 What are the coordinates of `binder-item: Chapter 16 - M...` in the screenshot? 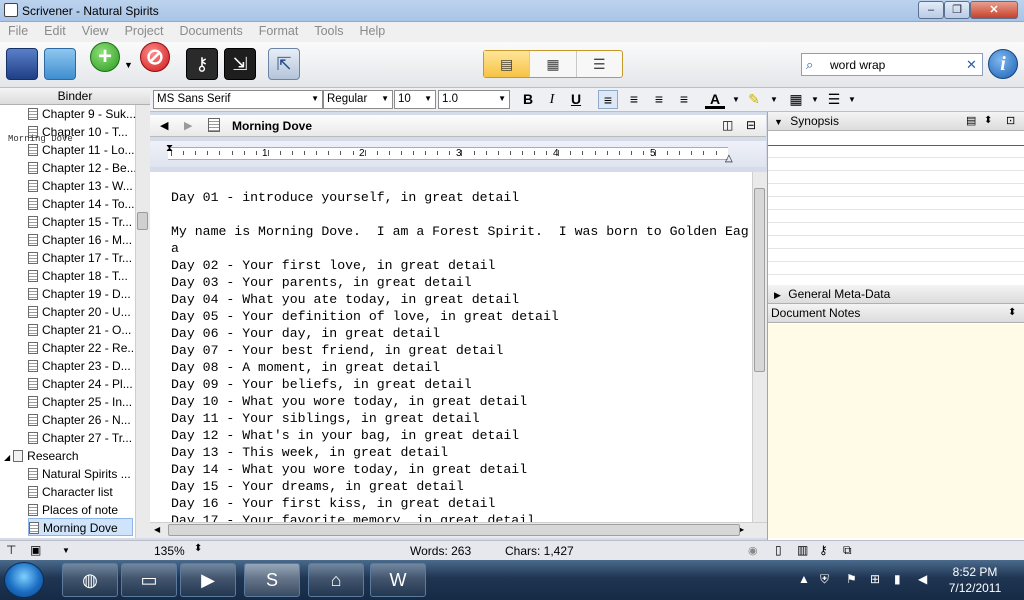 It's located at (80, 240).